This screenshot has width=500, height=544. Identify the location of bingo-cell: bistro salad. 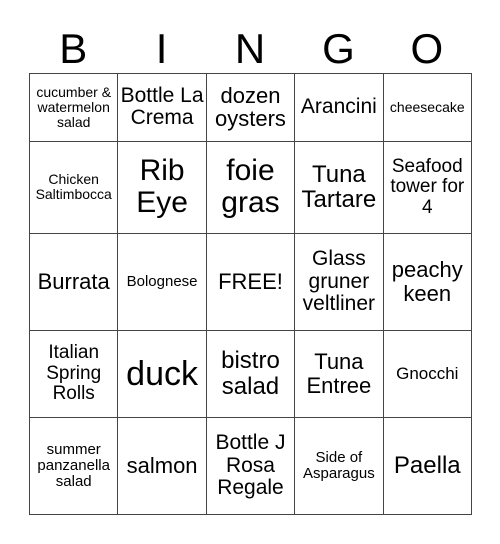
(250, 374).